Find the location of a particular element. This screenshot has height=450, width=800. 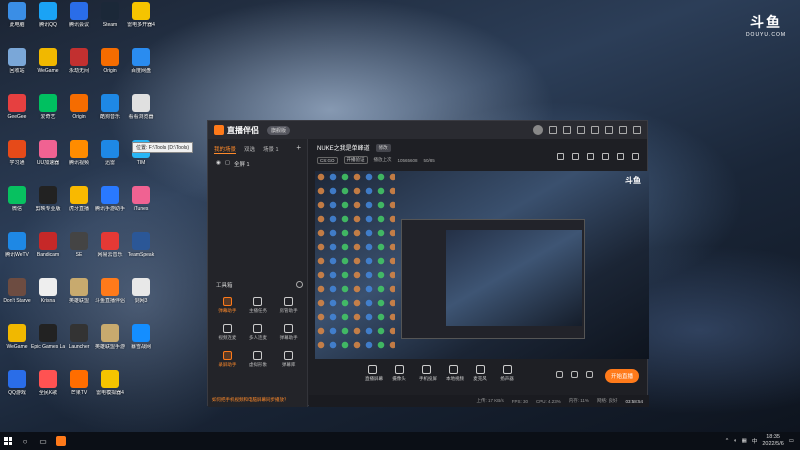

desktop-icon: QQ游戏 is located at coordinates (17, 383).